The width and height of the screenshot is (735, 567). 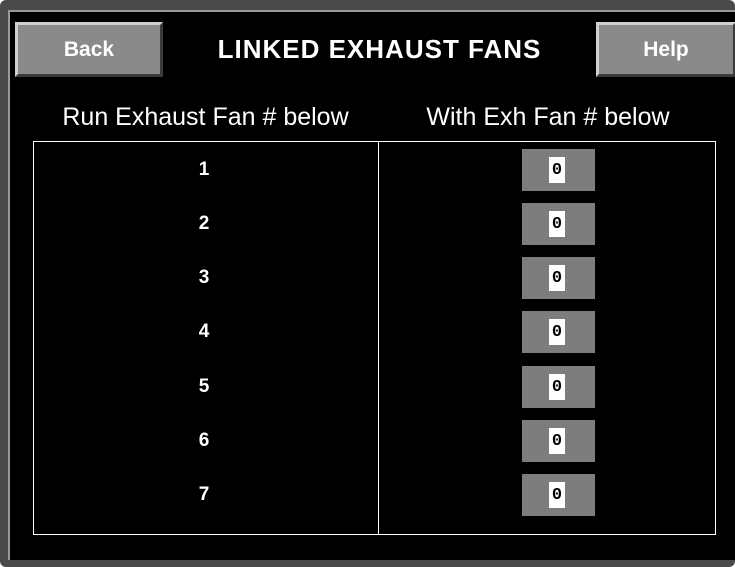 What do you see at coordinates (665, 49) in the screenshot?
I see `help-button: Help` at bounding box center [665, 49].